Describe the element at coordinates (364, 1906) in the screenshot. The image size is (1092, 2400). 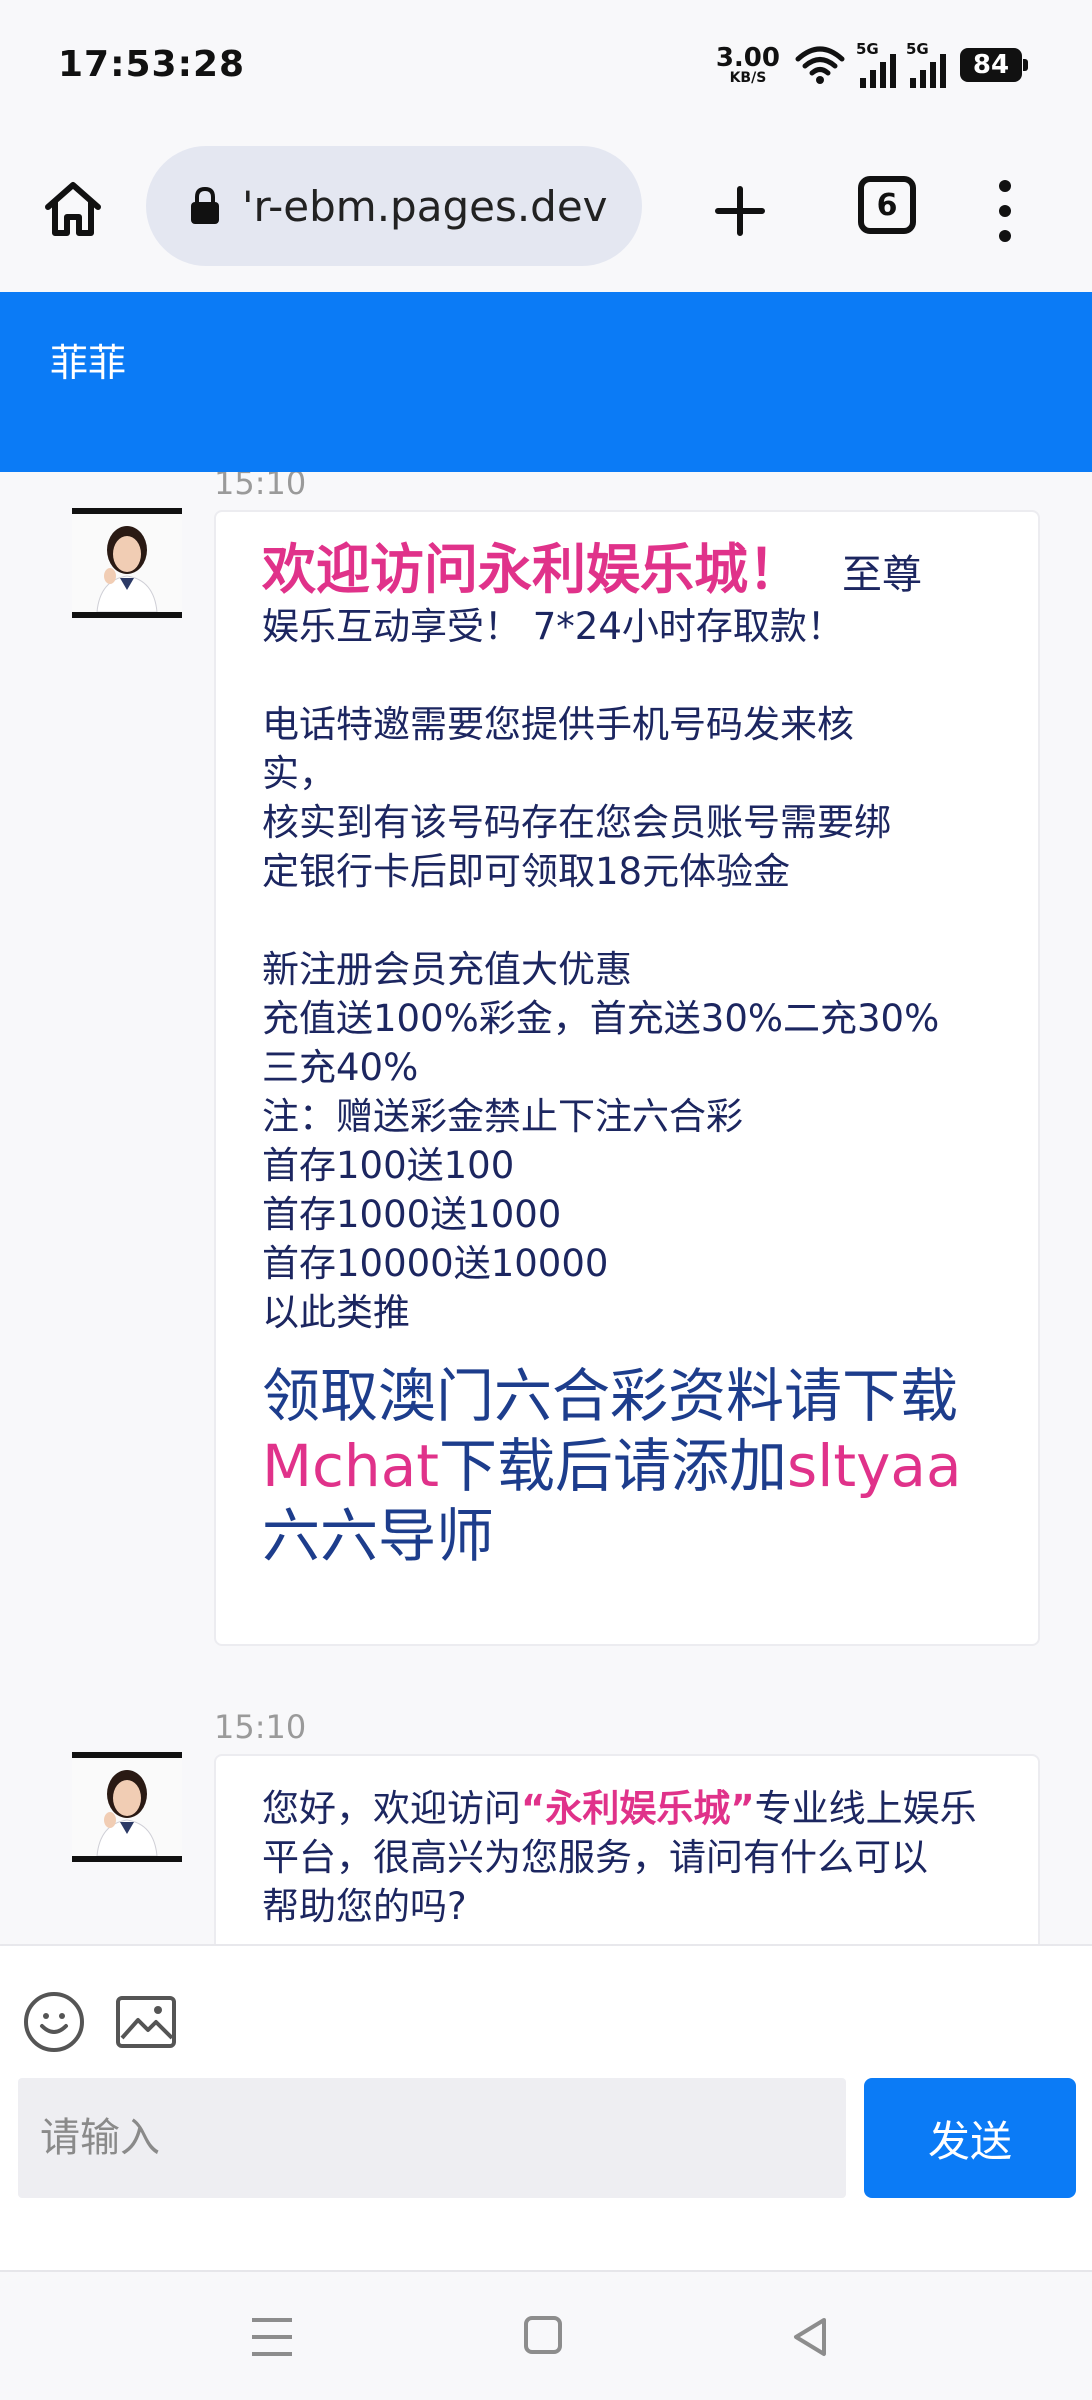
I see `message-line: 帮助您的吗?` at that location.